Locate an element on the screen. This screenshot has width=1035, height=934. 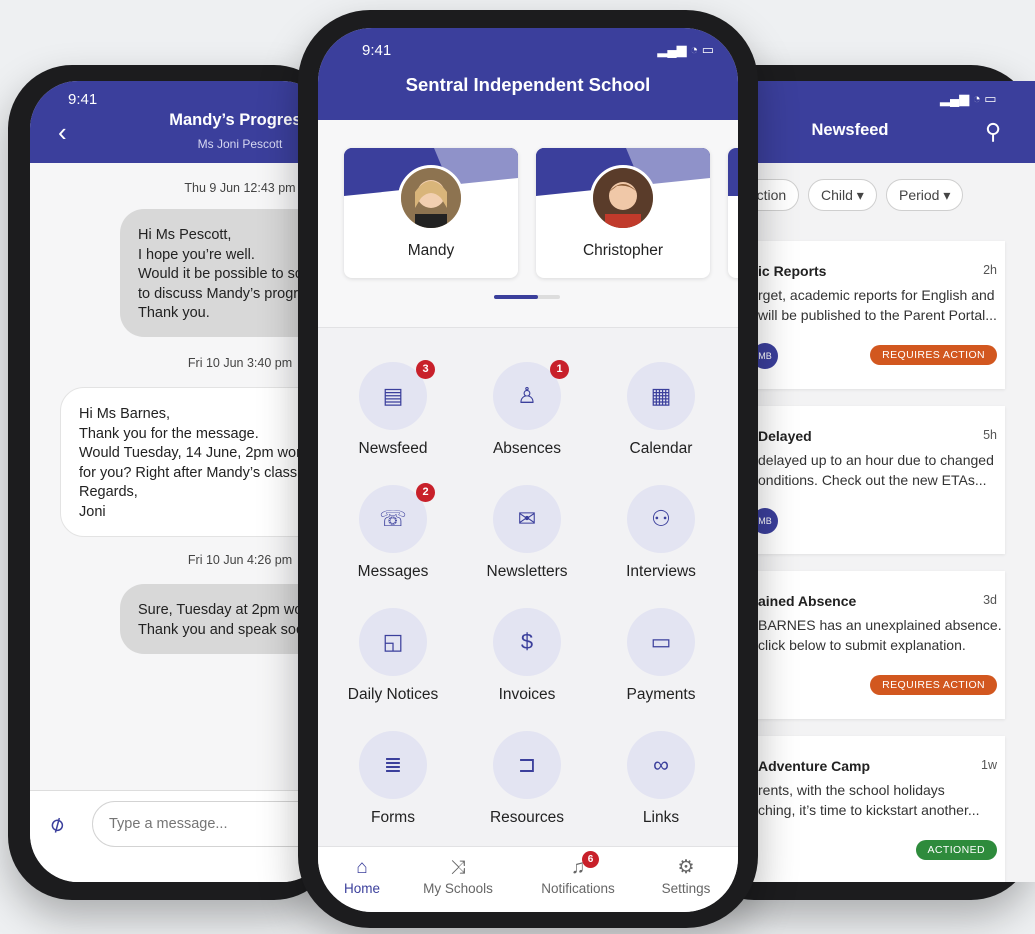
card-age: 3d is located at coordinates (990, 600).